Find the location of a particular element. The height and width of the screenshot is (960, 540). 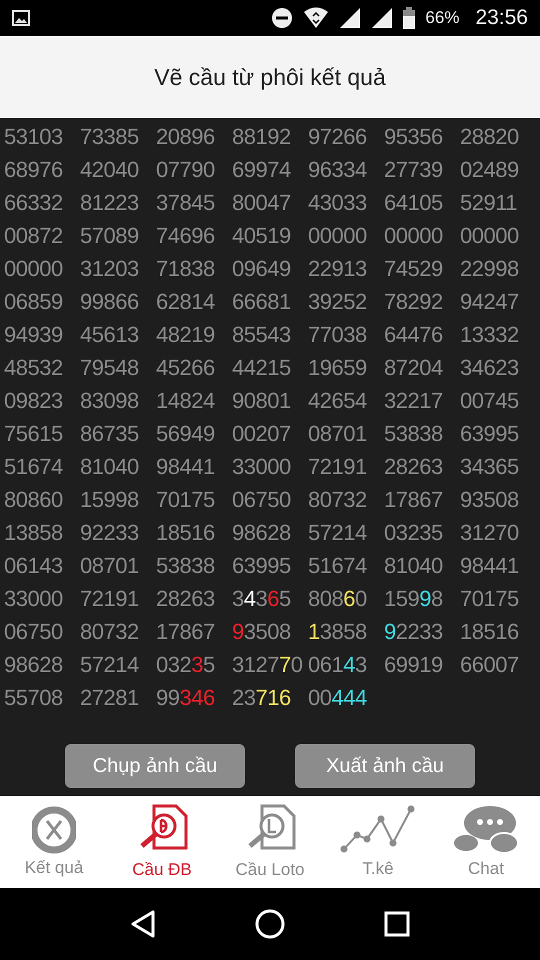

number-cell-text: 75615 is located at coordinates (34, 433).